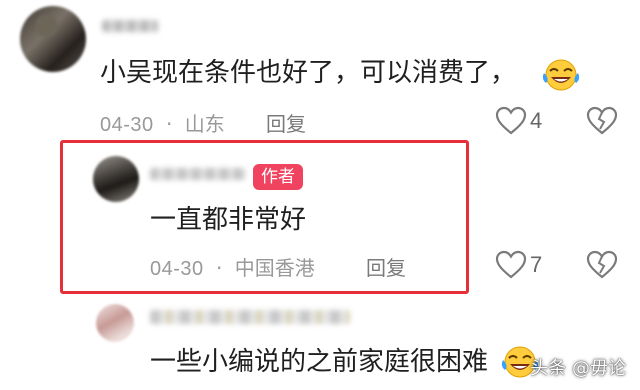  Describe the element at coordinates (232, 268) in the screenshot. I see `comment-meta: 04-30 · 中国香港` at that location.